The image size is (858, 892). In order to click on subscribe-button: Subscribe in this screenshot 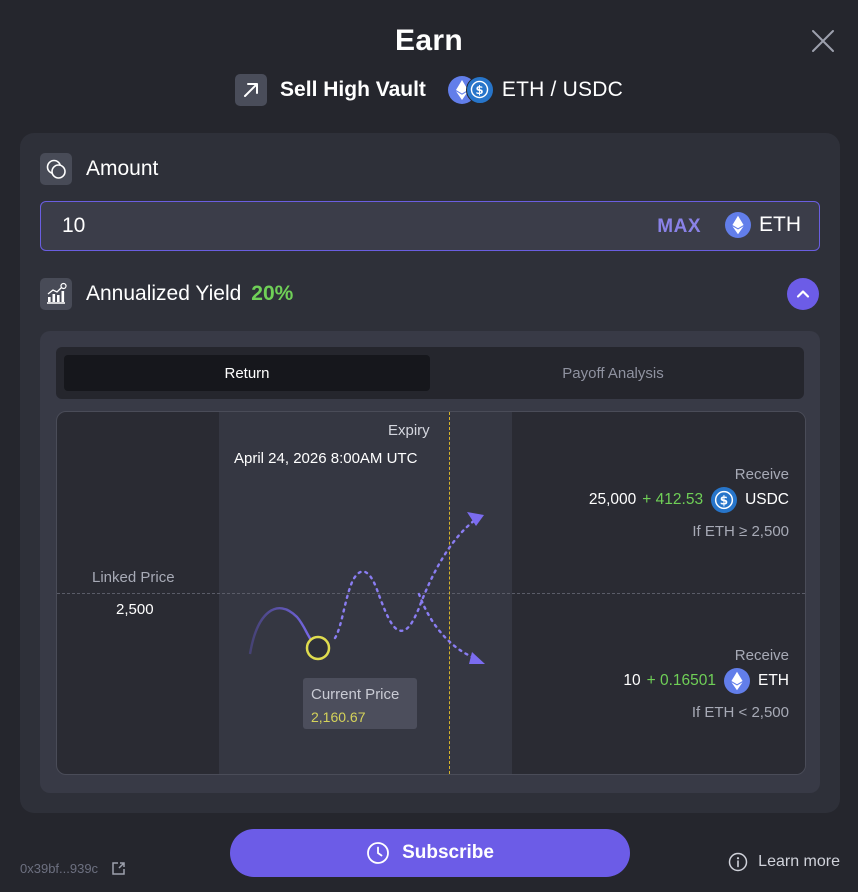, I will do `click(430, 853)`.